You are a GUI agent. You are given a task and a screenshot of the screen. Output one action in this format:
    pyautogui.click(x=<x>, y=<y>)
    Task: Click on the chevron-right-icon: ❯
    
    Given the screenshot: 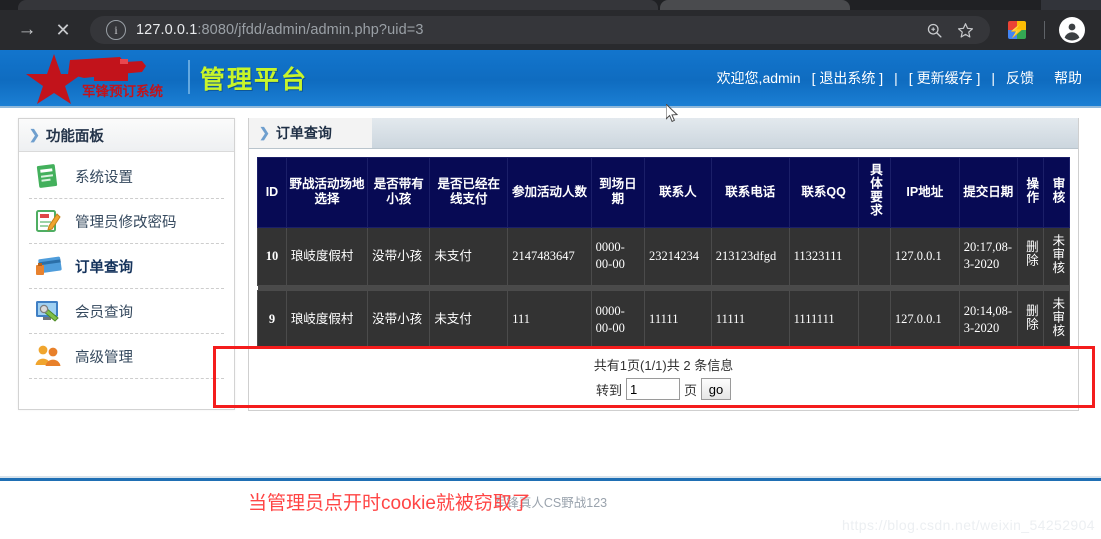 What is the action you would take?
    pyautogui.click(x=264, y=132)
    